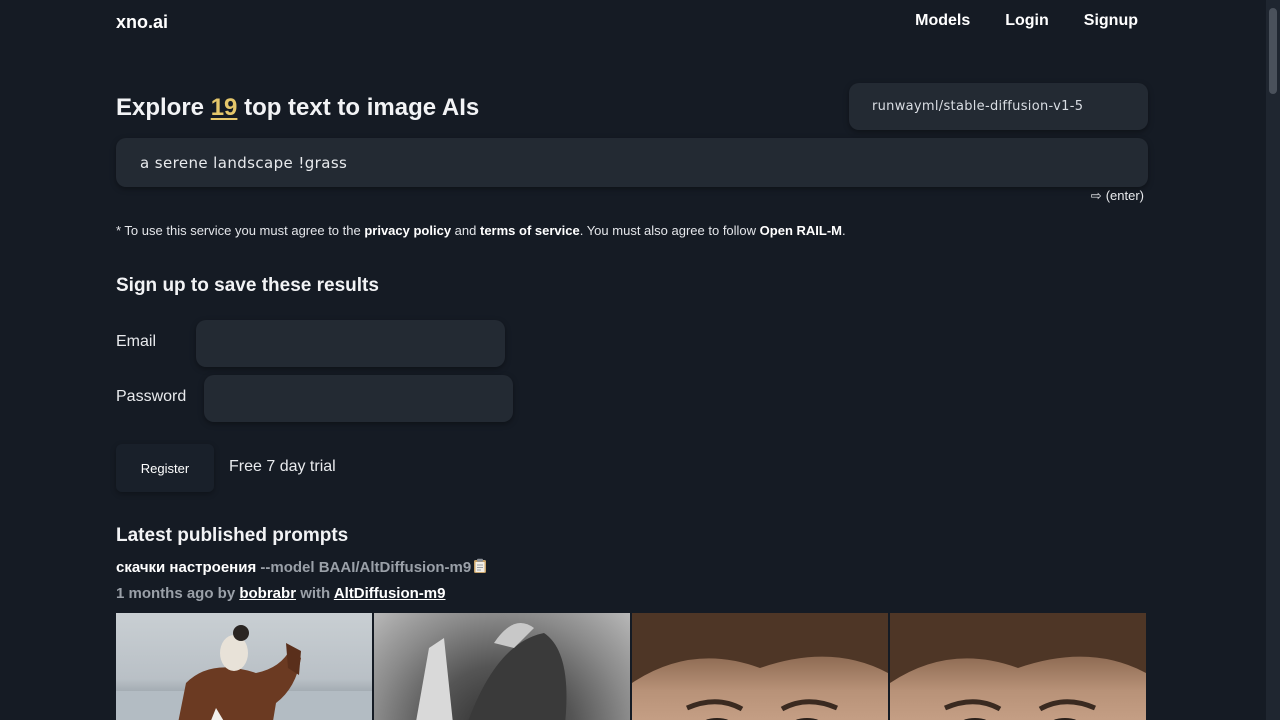  What do you see at coordinates (163, 107) in the screenshot?
I see `title-prefix: Explore` at bounding box center [163, 107].